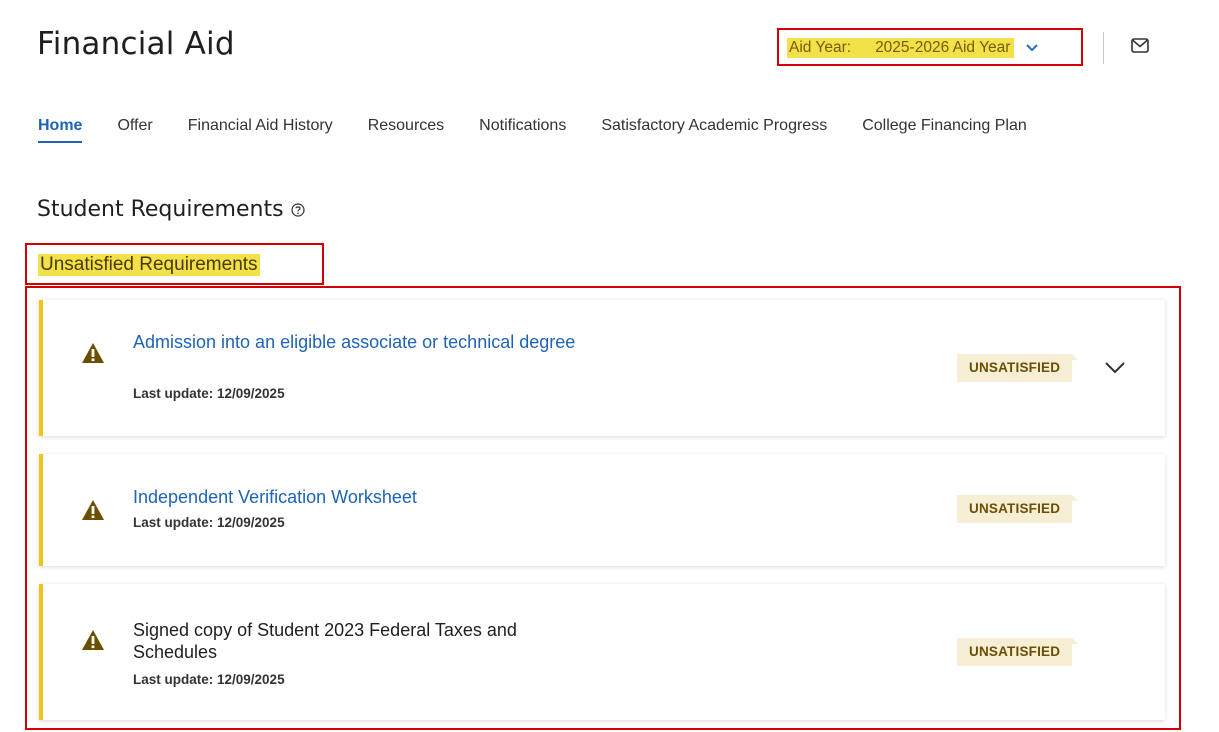 The width and height of the screenshot is (1219, 732). What do you see at coordinates (260, 130) in the screenshot?
I see `tab-financial-aid-history: Financial Aid History` at bounding box center [260, 130].